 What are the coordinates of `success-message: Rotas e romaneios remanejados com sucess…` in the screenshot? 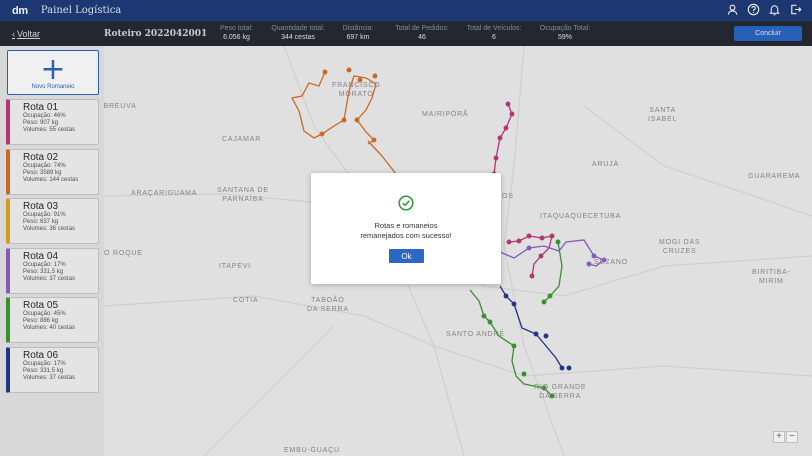 It's located at (406, 230).